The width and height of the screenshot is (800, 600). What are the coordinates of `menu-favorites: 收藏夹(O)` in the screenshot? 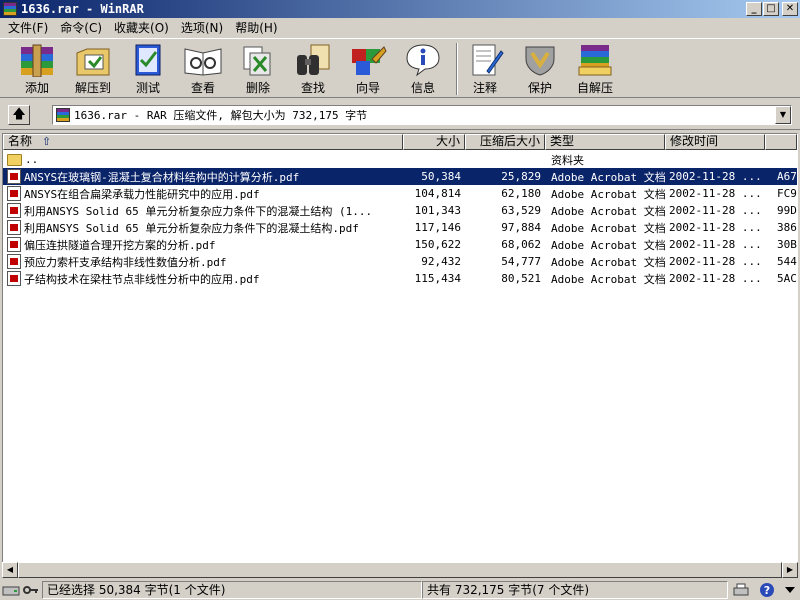 It's located at (141, 28).